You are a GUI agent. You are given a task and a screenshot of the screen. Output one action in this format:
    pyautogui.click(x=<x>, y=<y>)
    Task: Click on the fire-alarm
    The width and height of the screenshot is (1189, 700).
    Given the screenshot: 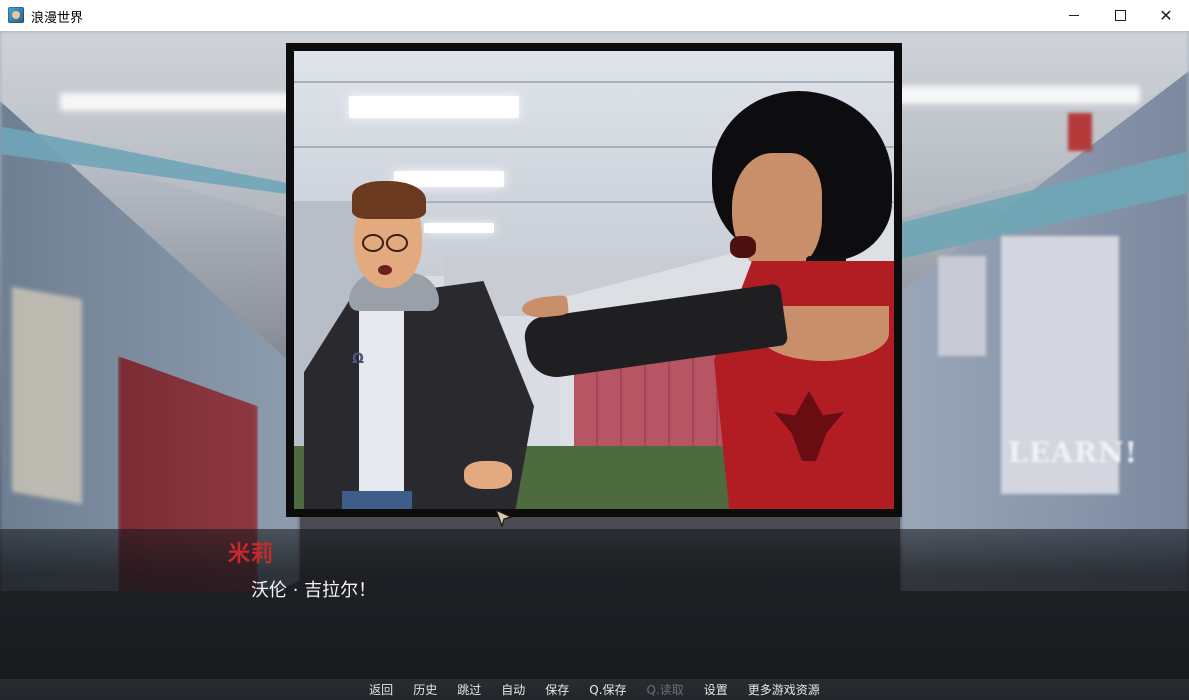 What is the action you would take?
    pyautogui.click(x=1080, y=132)
    